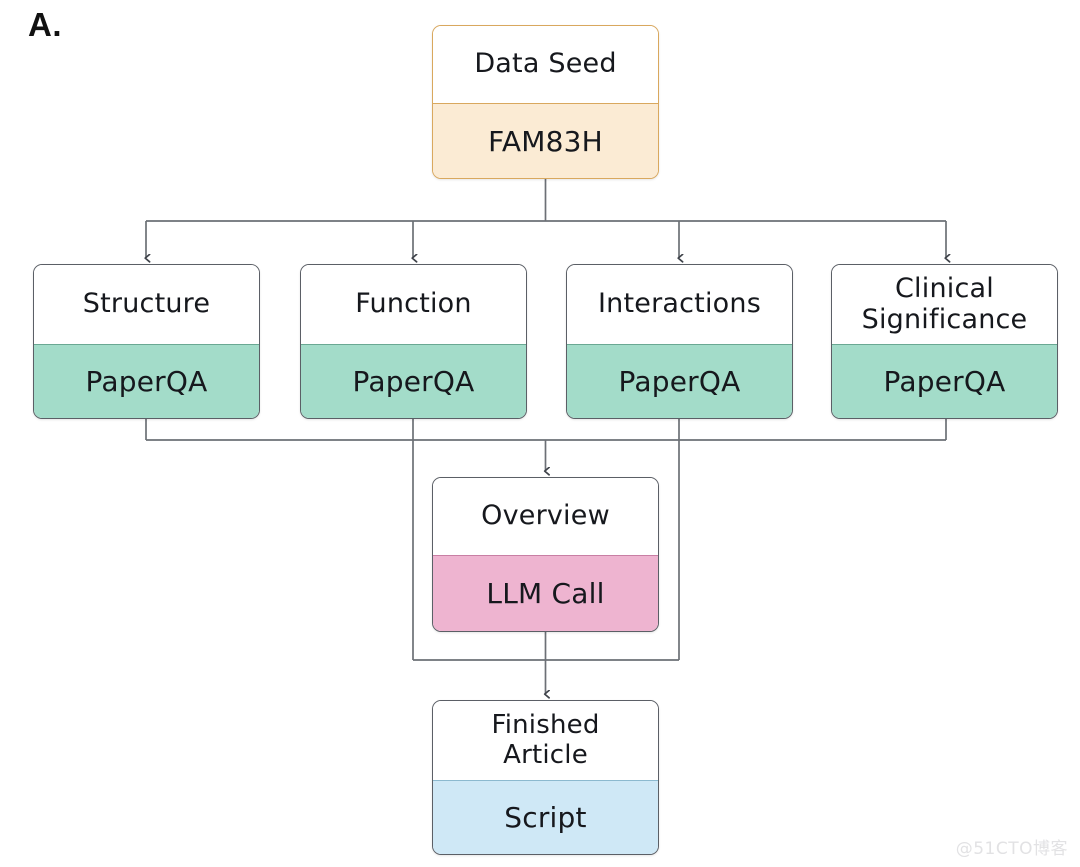  What do you see at coordinates (413, 381) in the screenshot?
I see `node-function-tool: PaperQA` at bounding box center [413, 381].